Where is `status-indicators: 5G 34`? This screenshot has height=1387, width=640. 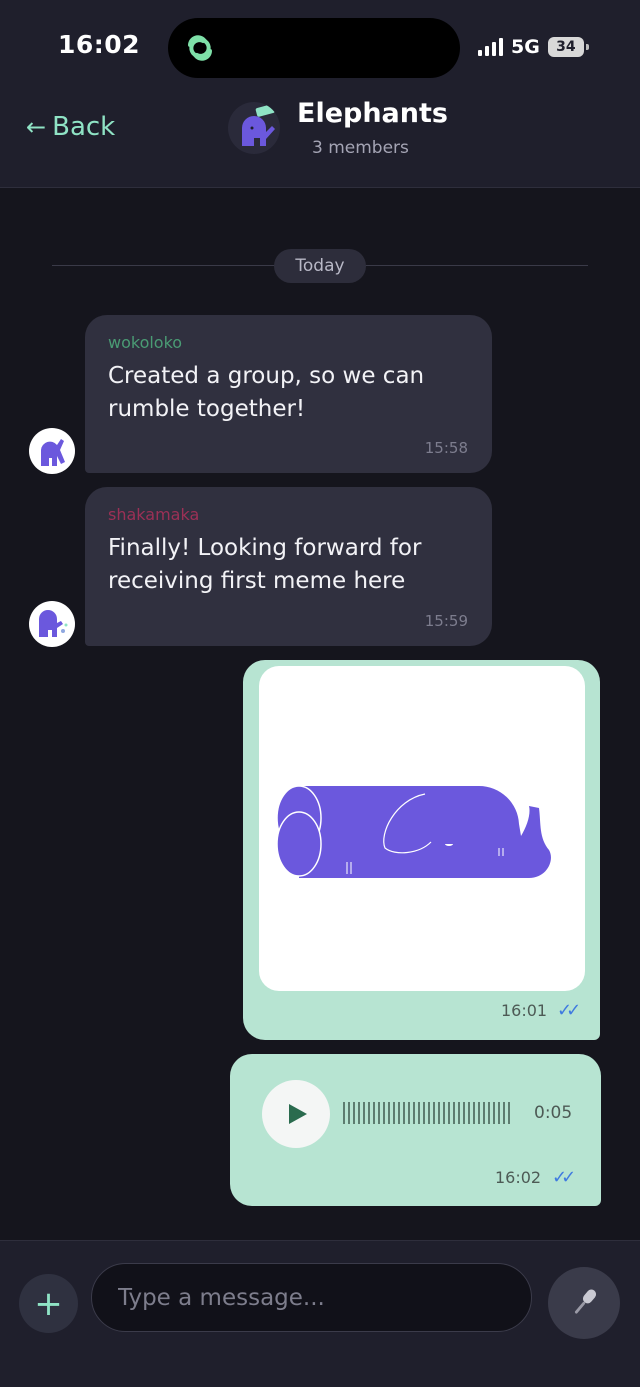 status-indicators: 5G 34 is located at coordinates (533, 47).